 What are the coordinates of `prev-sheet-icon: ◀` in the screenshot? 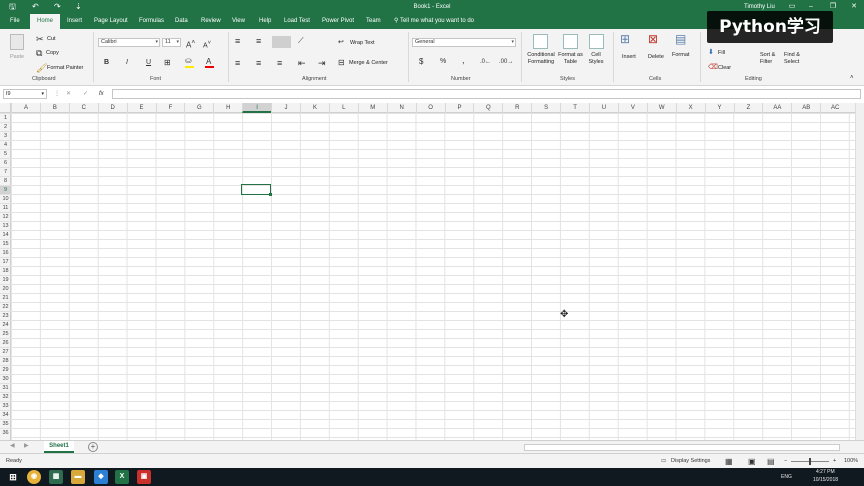 It's located at (12, 445).